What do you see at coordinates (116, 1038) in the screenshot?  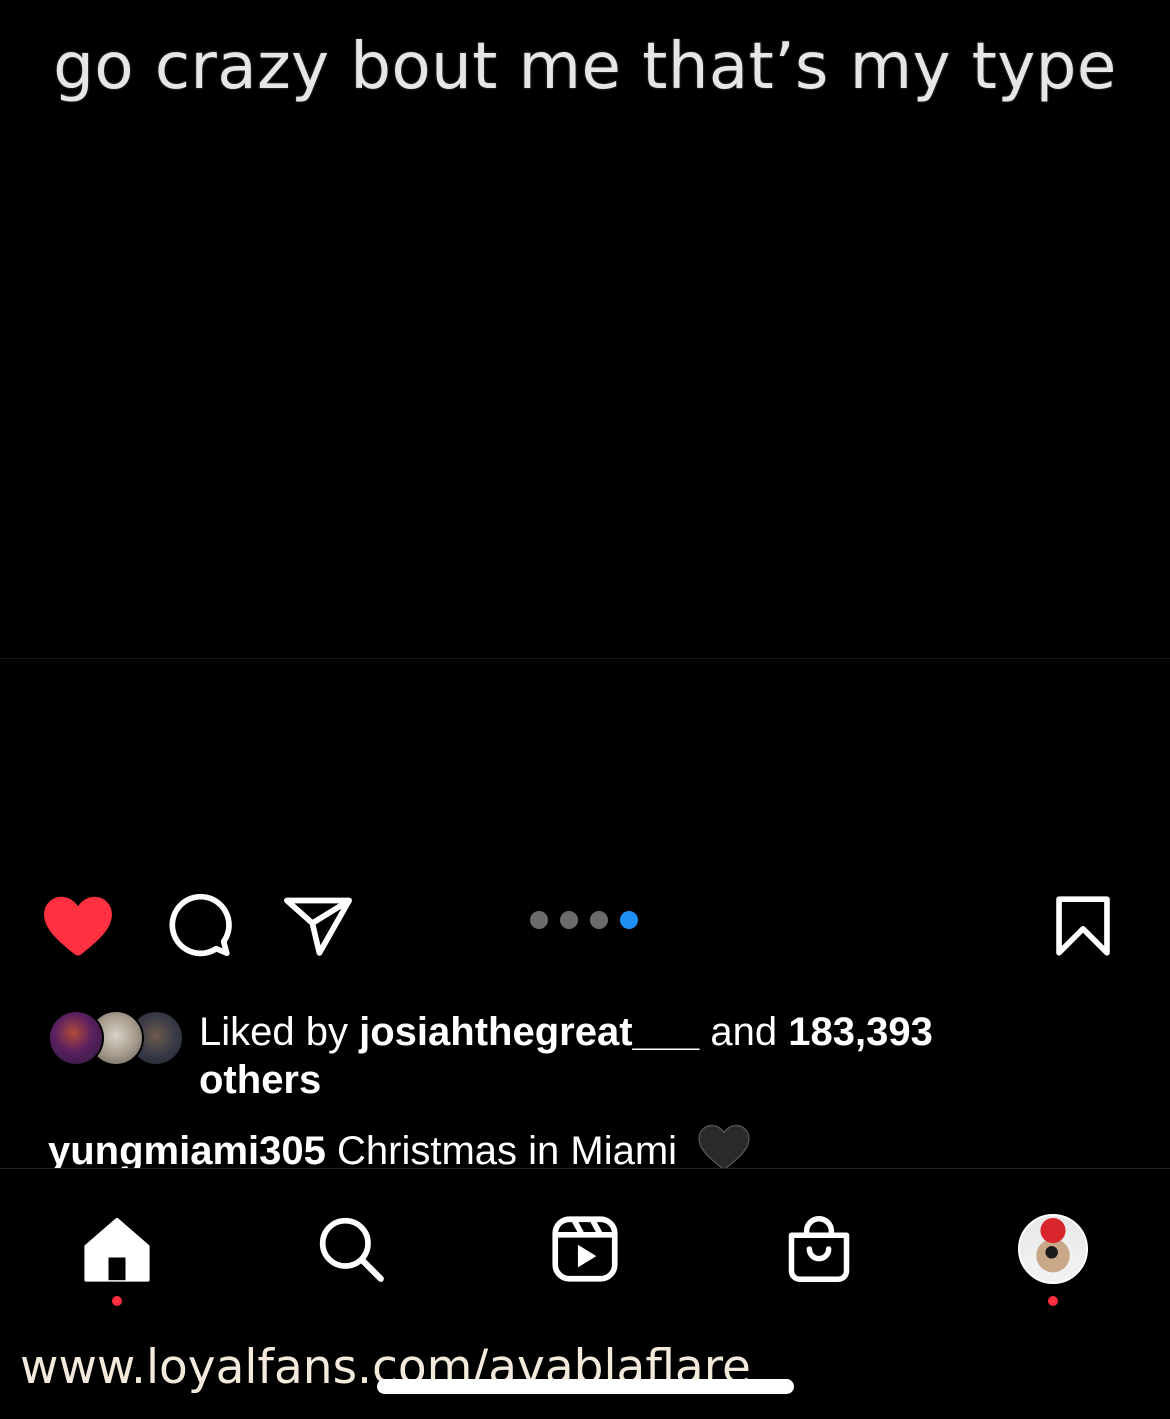 I see `liker-avatars` at bounding box center [116, 1038].